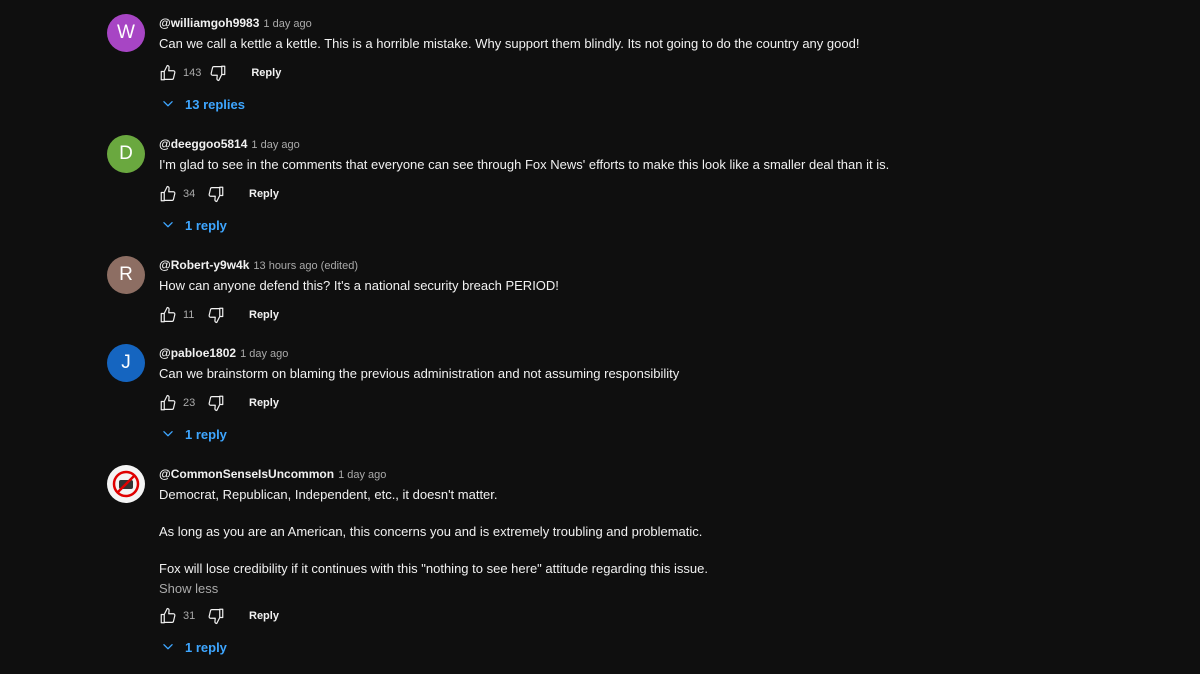 Image resolution: width=1200 pixels, height=674 pixels. What do you see at coordinates (579, 23) in the screenshot?
I see `comment-header: @williamgoh9983 1 day ago` at bounding box center [579, 23].